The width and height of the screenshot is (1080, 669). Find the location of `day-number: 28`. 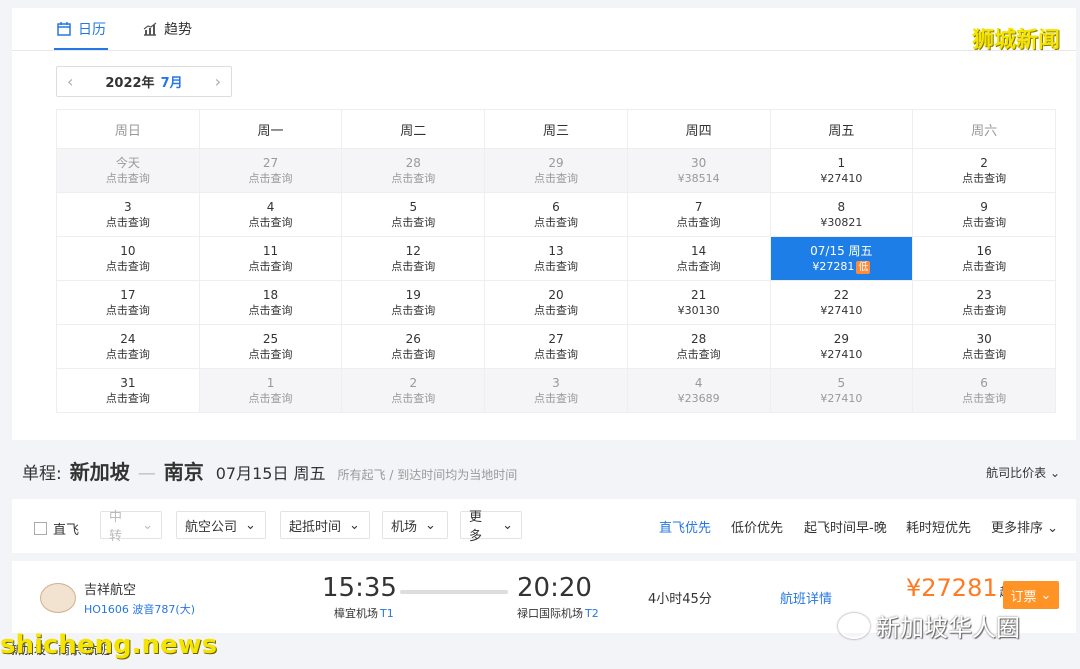

day-number: 28 is located at coordinates (699, 339).